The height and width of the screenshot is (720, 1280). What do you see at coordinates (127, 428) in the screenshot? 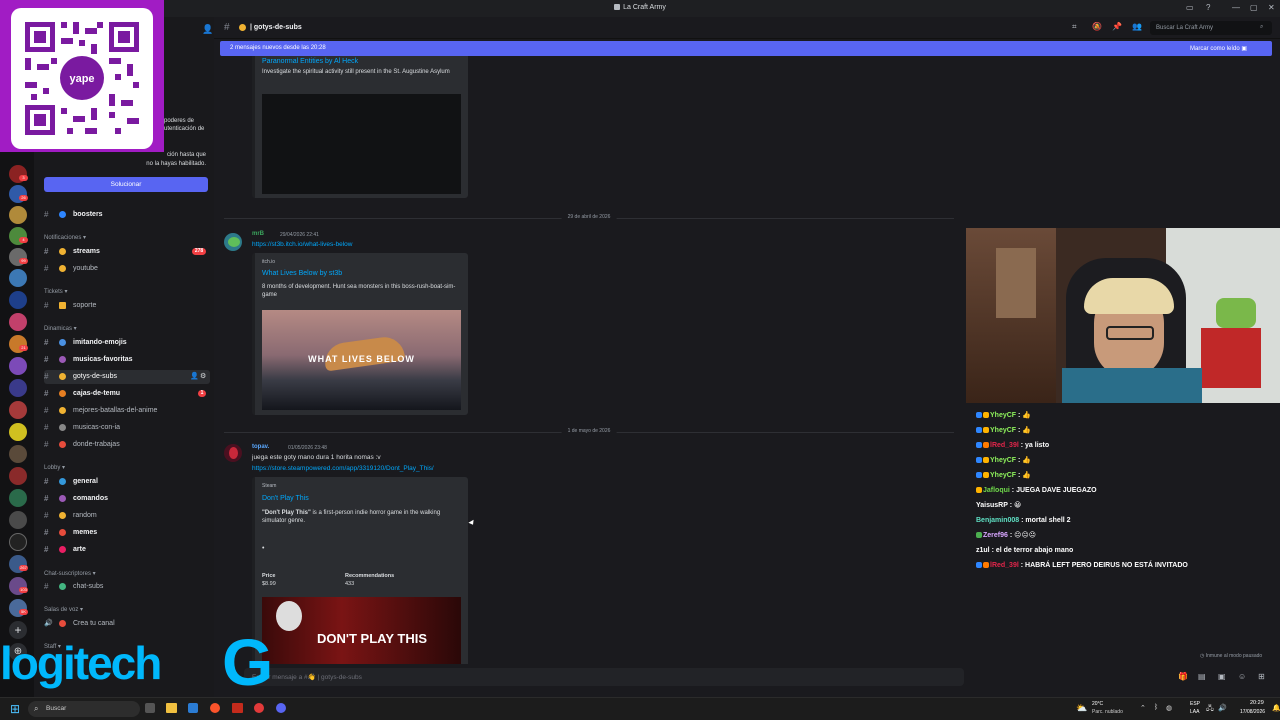
I see `channel-musicas-con-ia: # musicas-con-ia` at bounding box center [127, 428].